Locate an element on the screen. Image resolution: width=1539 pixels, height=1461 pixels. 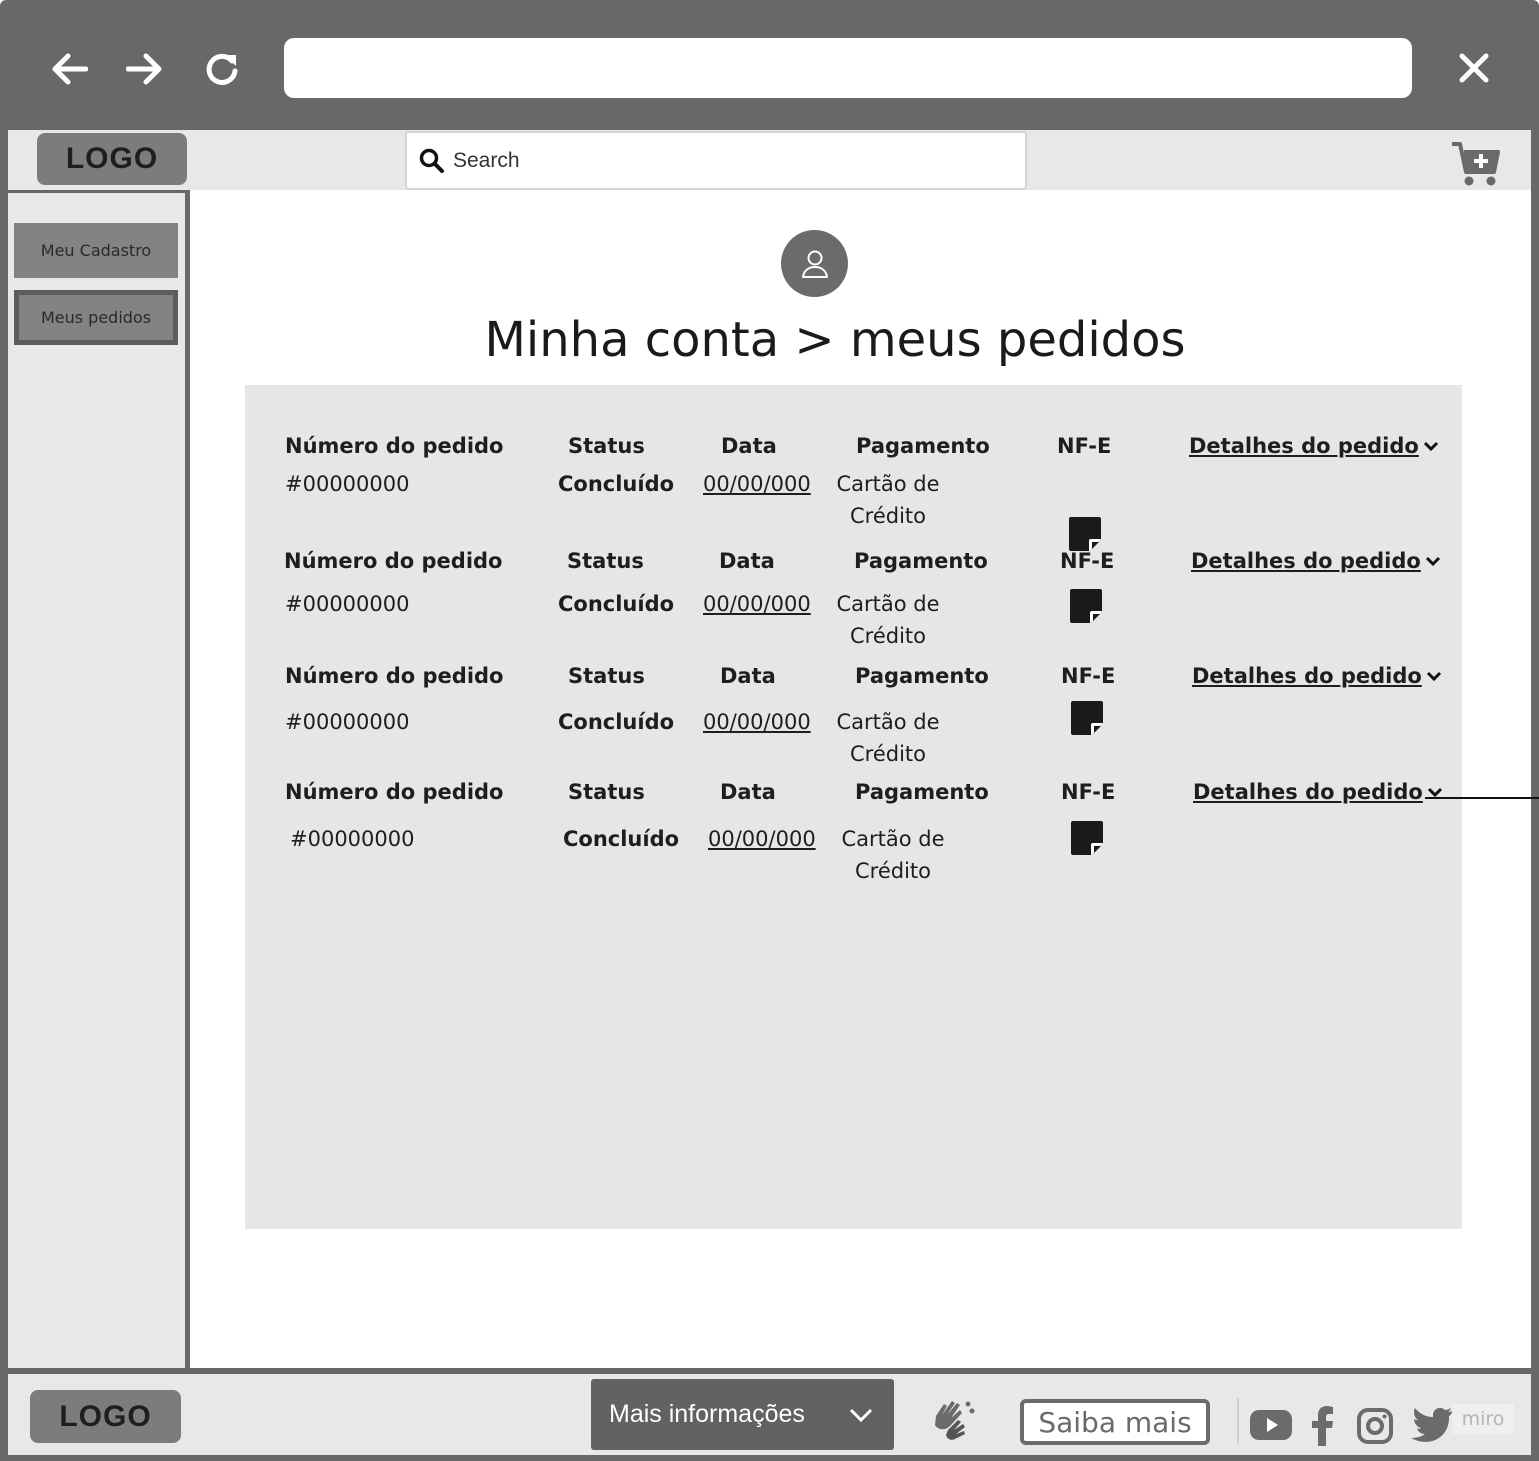
footer-divider is located at coordinates (1238, 1421).